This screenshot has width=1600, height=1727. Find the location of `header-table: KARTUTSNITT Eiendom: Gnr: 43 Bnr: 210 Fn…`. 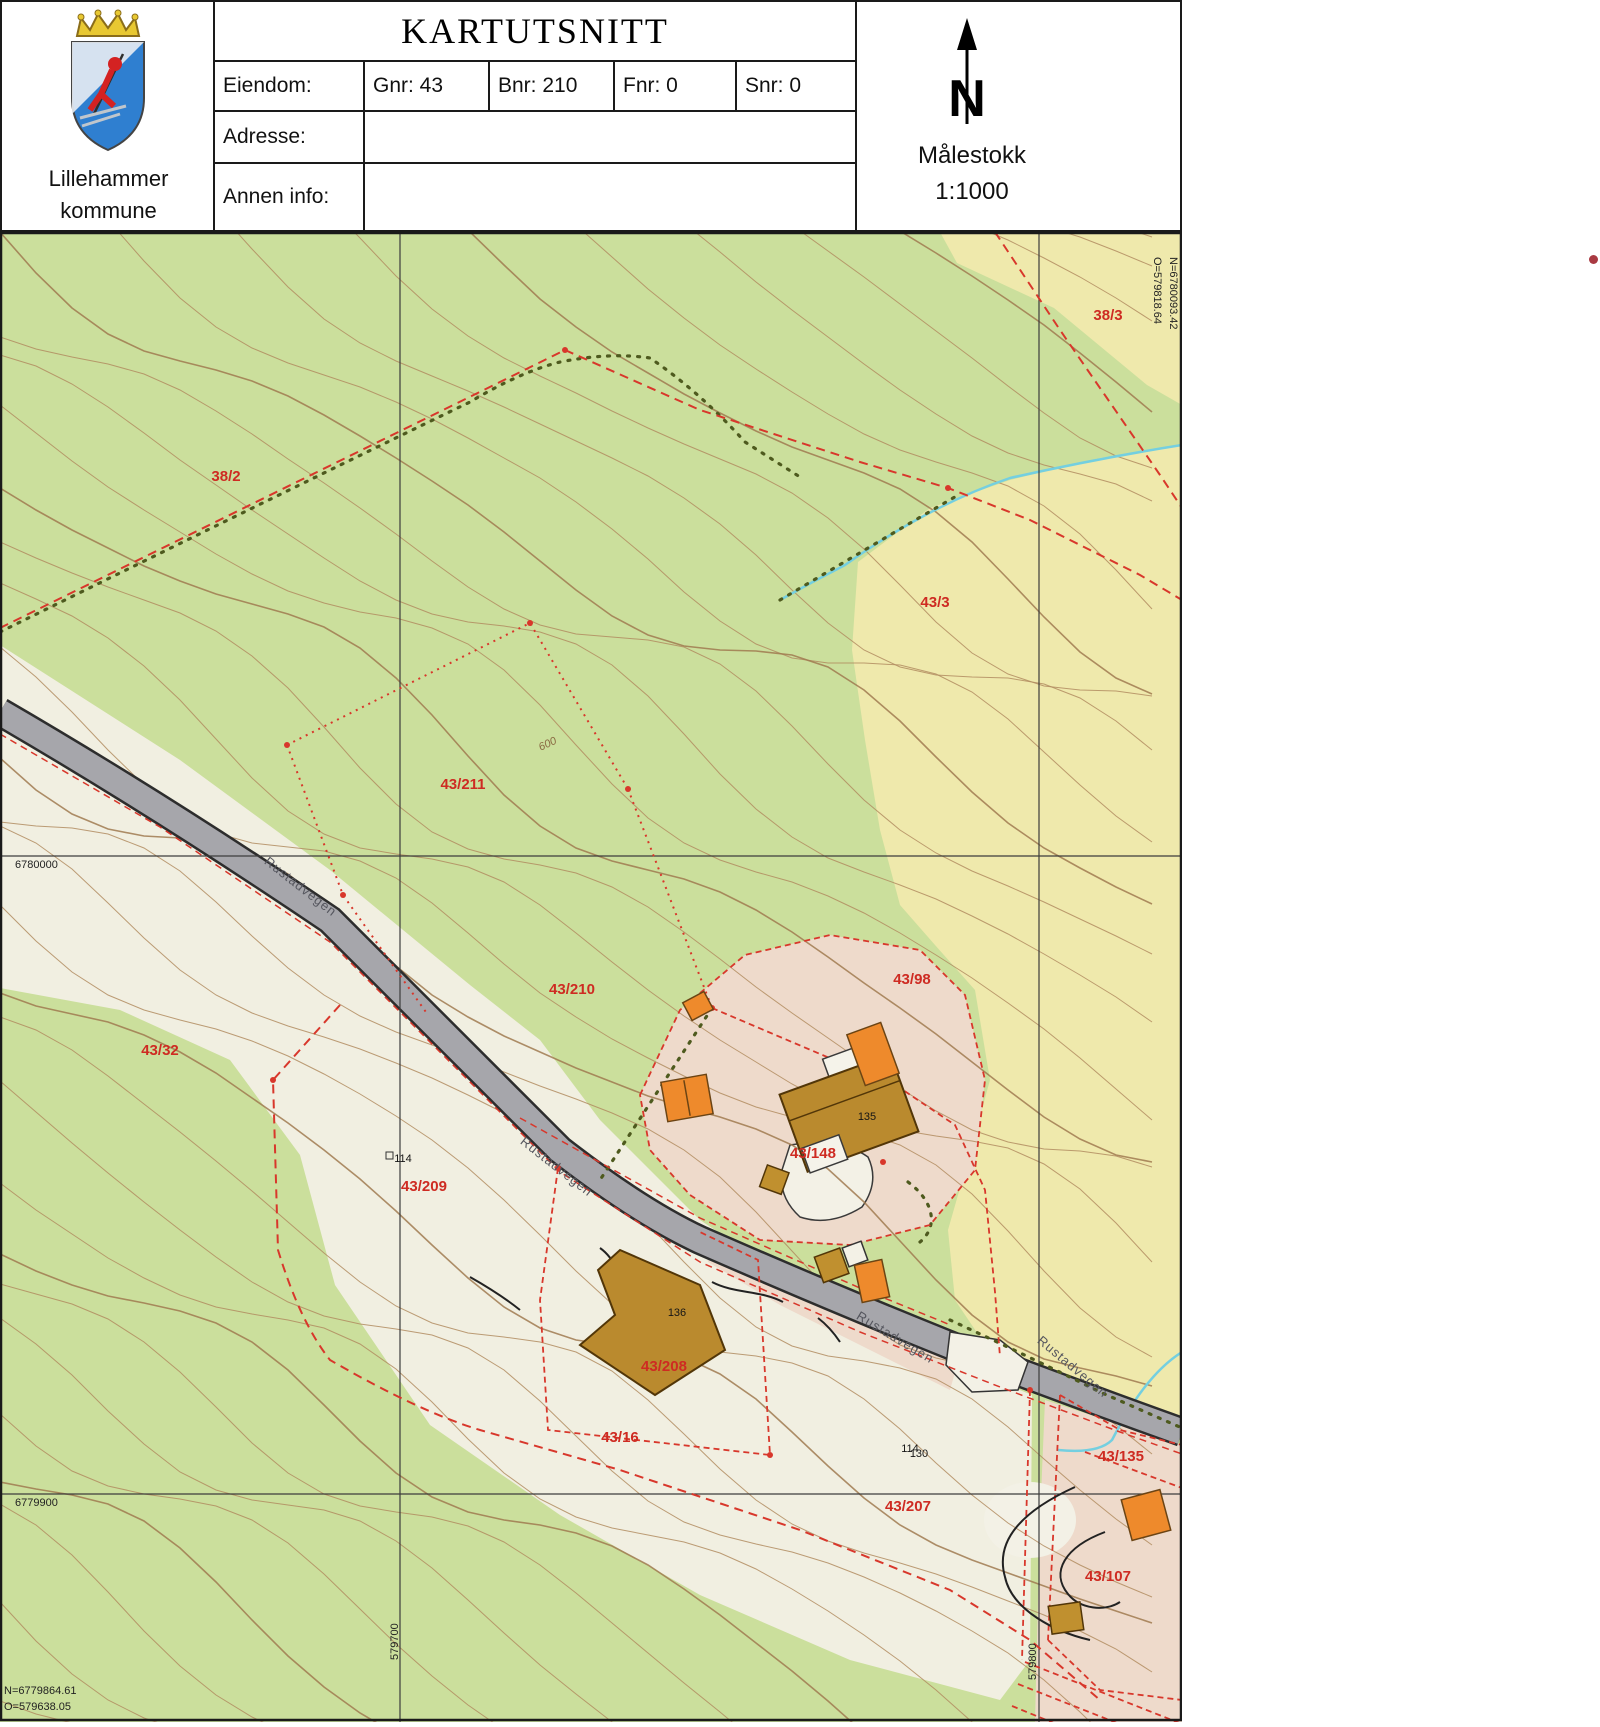

header-table: KARTUTSNITT Eiendom: Gnr: 43 Bnr: 210 Fn… is located at coordinates (536, 116).